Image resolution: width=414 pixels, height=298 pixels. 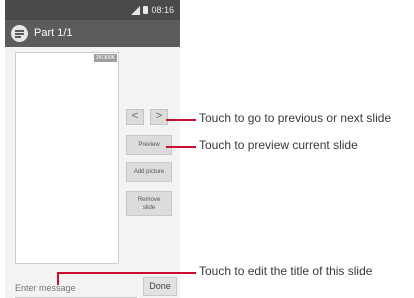 What do you see at coordinates (136, 10) in the screenshot?
I see `signal-icon` at bounding box center [136, 10].